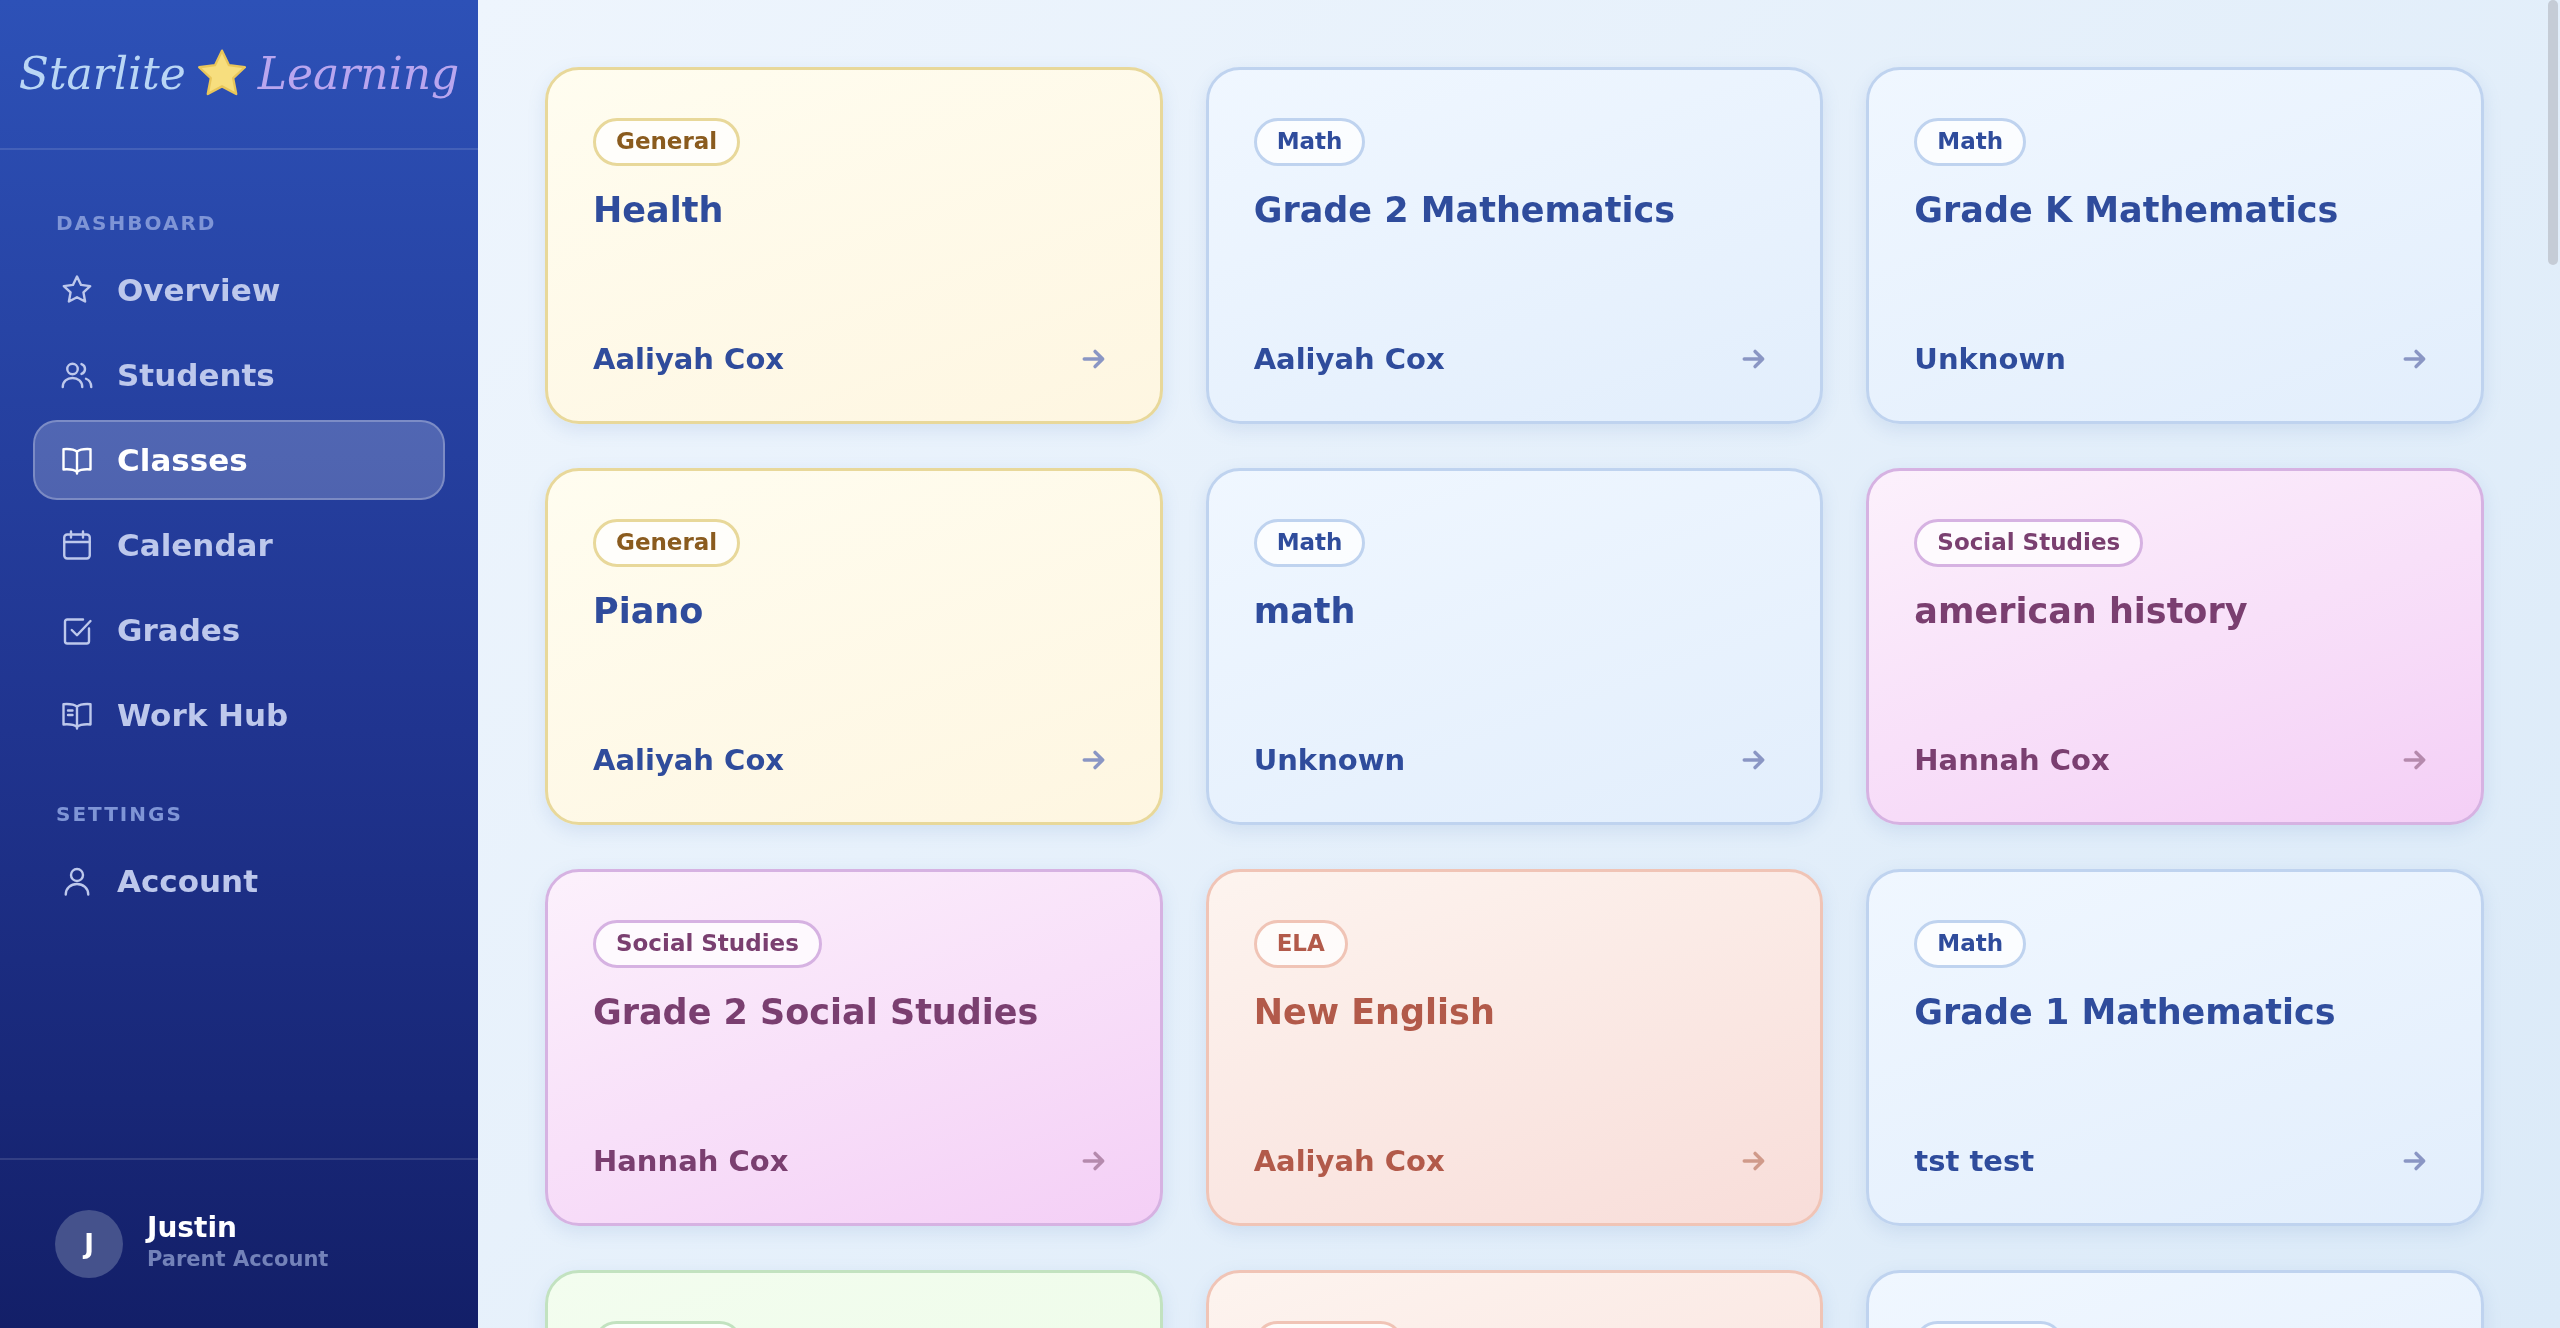 The width and height of the screenshot is (2560, 1328). I want to click on user-role: Parent Account, so click(238, 1259).